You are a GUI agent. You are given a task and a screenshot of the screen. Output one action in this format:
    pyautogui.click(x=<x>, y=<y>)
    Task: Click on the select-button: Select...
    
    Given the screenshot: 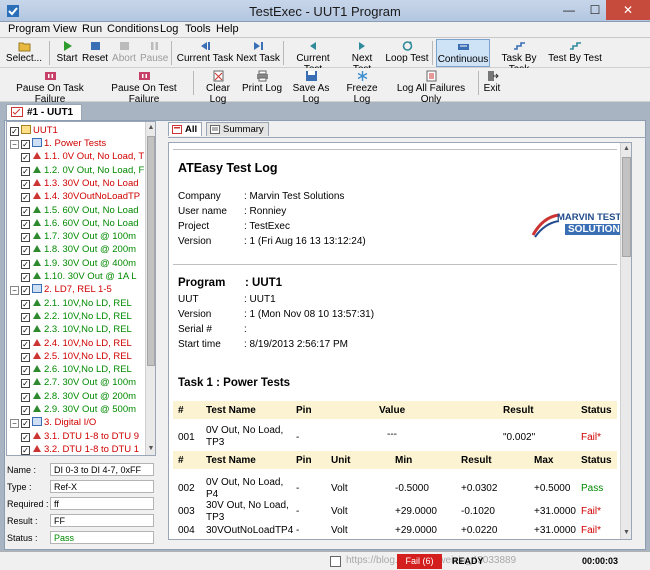 What is the action you would take?
    pyautogui.click(x=24, y=53)
    